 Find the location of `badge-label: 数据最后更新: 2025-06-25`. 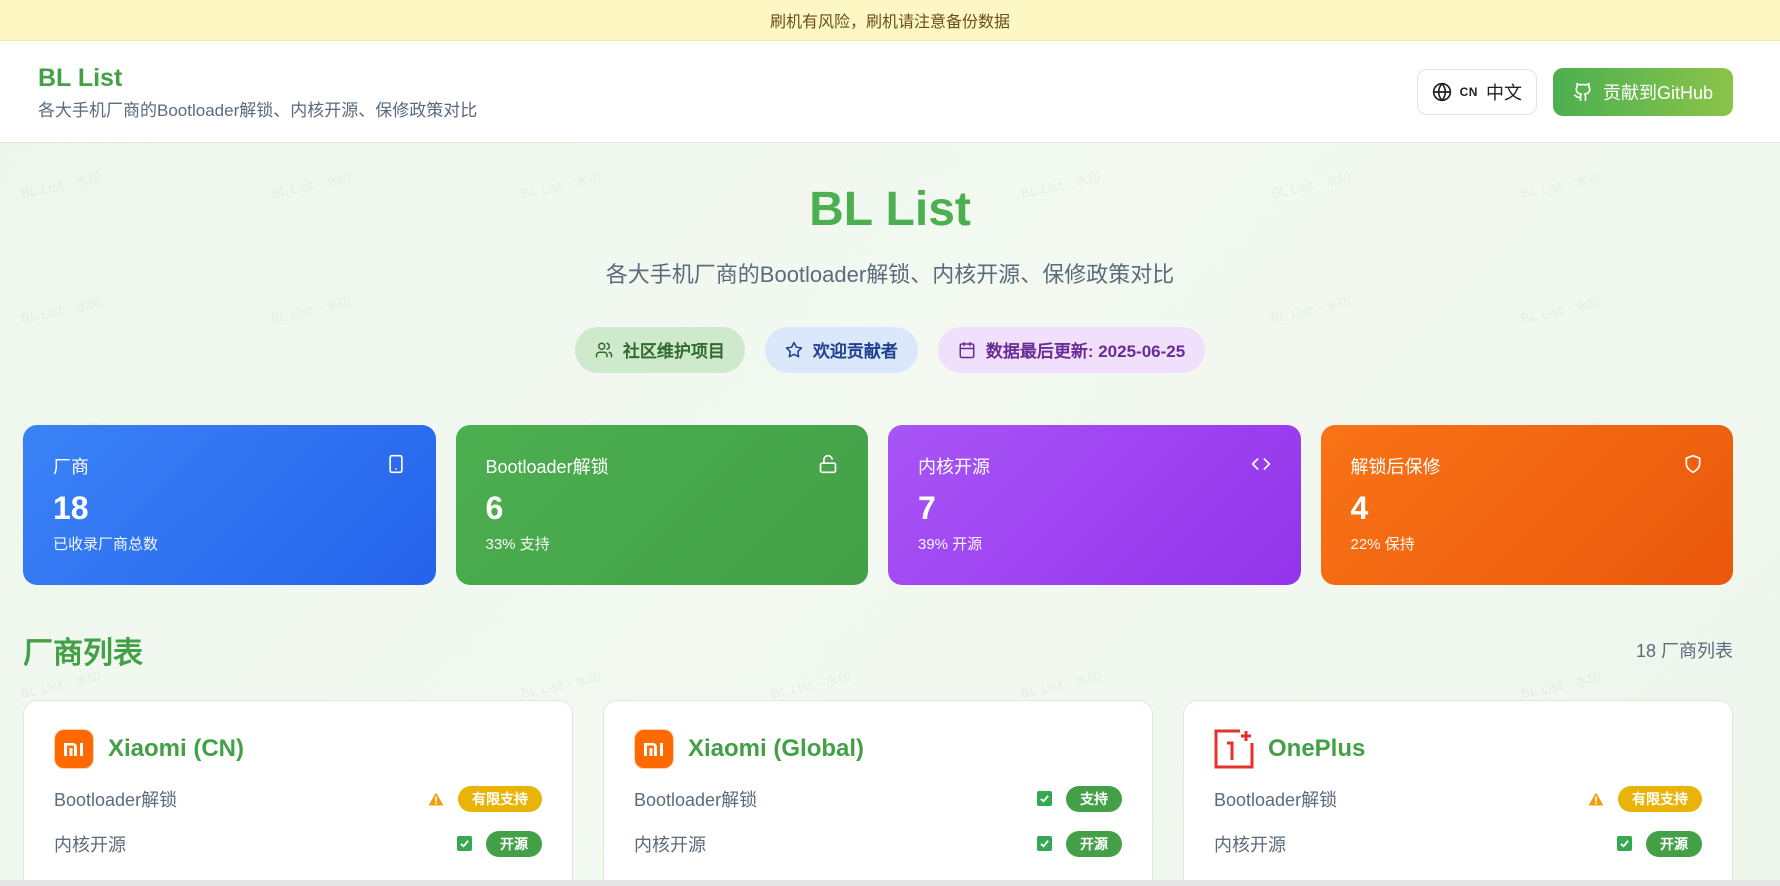

badge-label: 数据最后更新: 2025-06-25 is located at coordinates (1085, 352).